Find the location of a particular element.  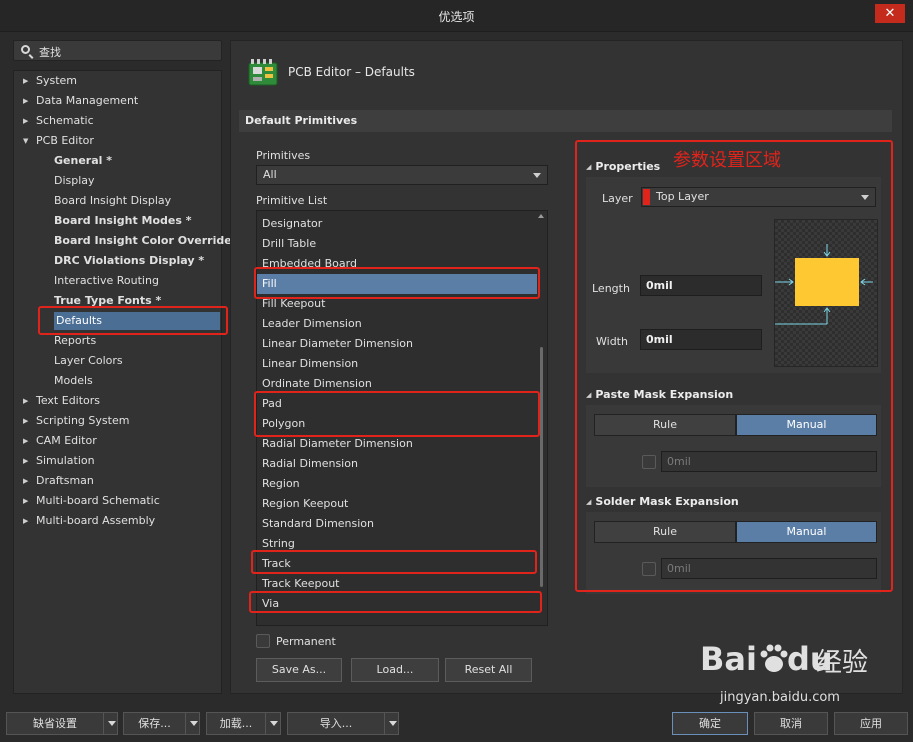

baidu-watermark: Bai du 经验 jingyan.baidu.com is located at coordinates (785, 675).